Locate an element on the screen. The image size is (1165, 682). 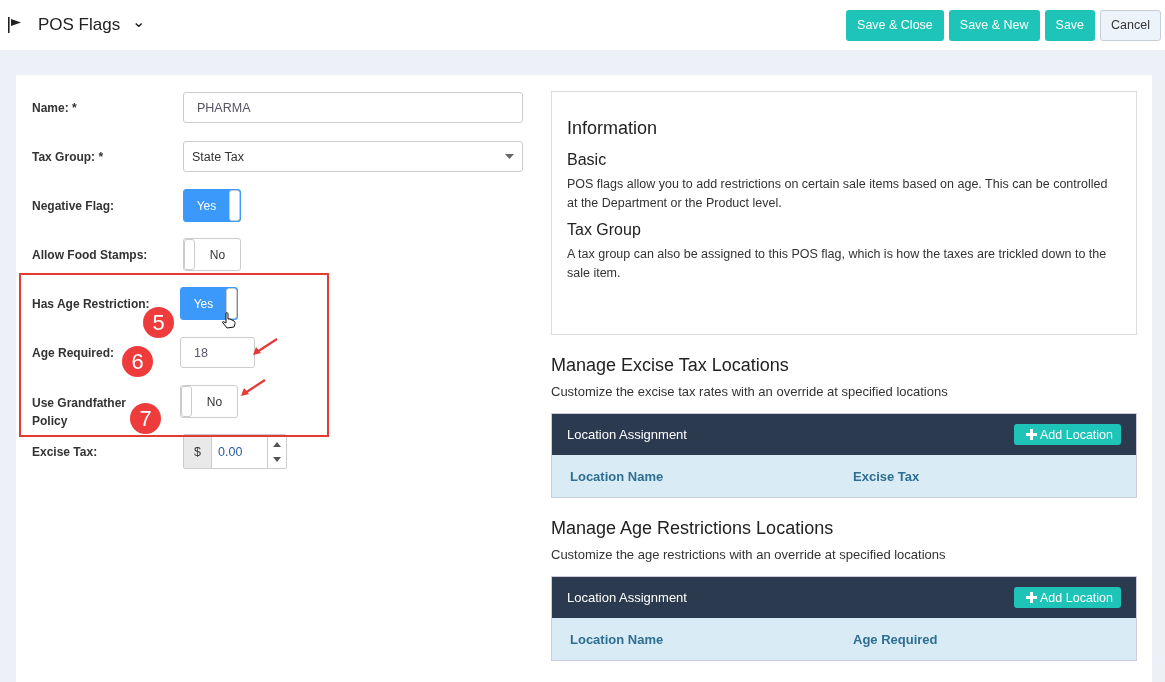
field-label: Excise Tax: is located at coordinates (65, 452).